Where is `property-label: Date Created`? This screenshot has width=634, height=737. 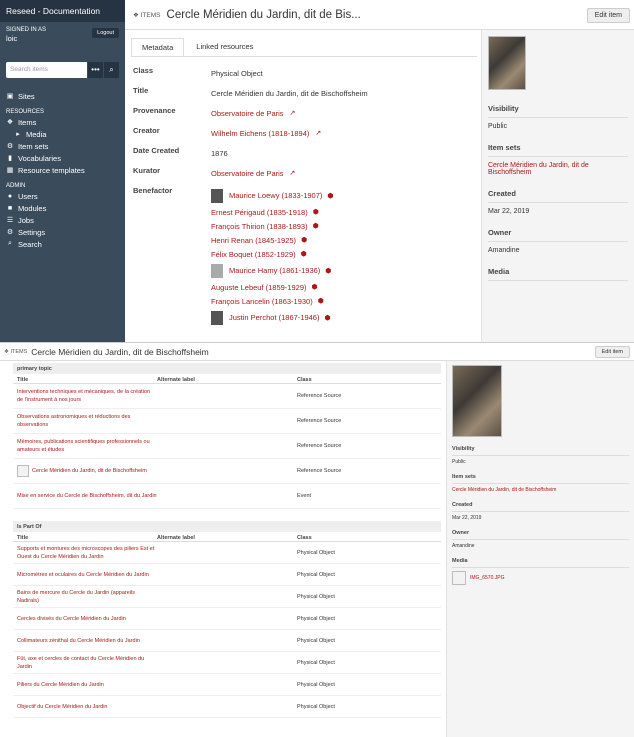
property-label: Date Created is located at coordinates (156, 150).